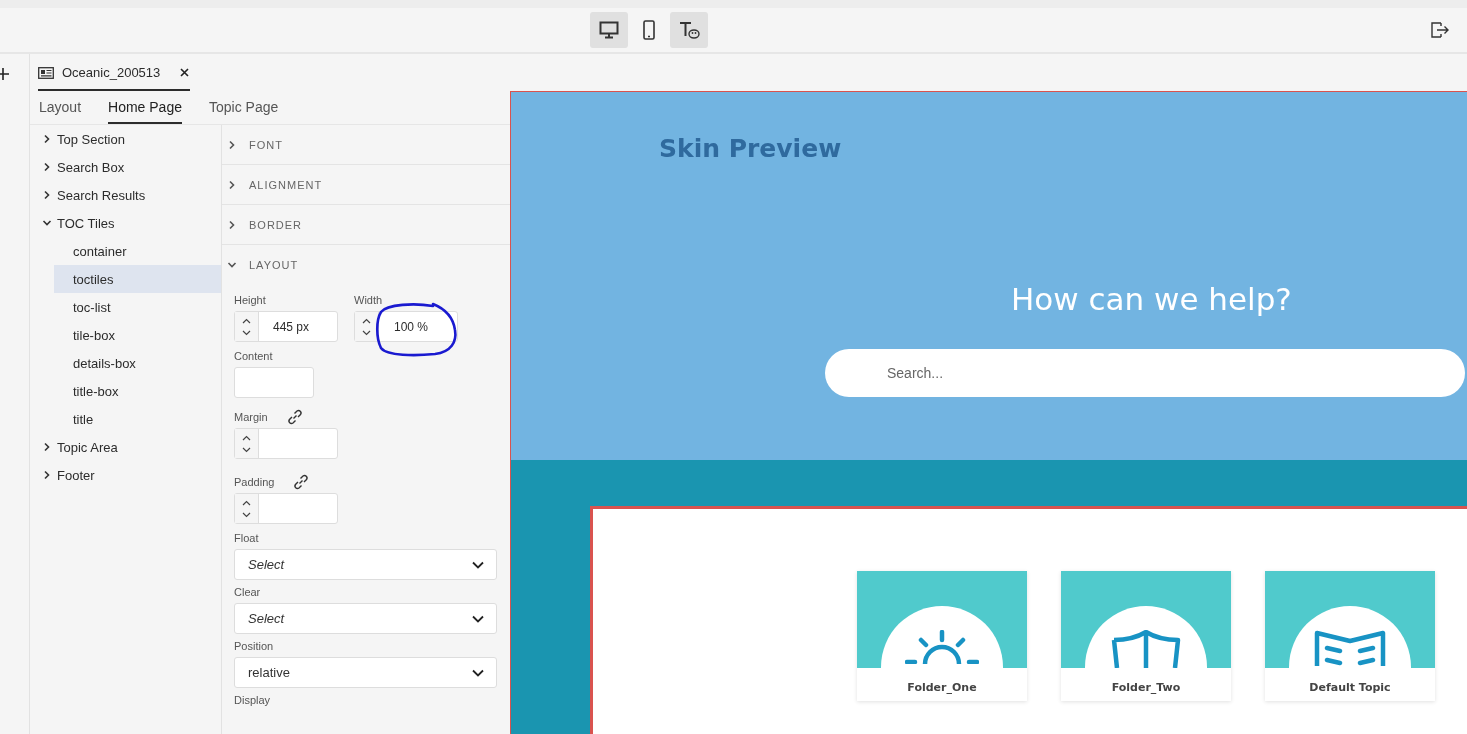  Describe the element at coordinates (286, 326) in the screenshot. I see `height-field: 445 px` at that location.